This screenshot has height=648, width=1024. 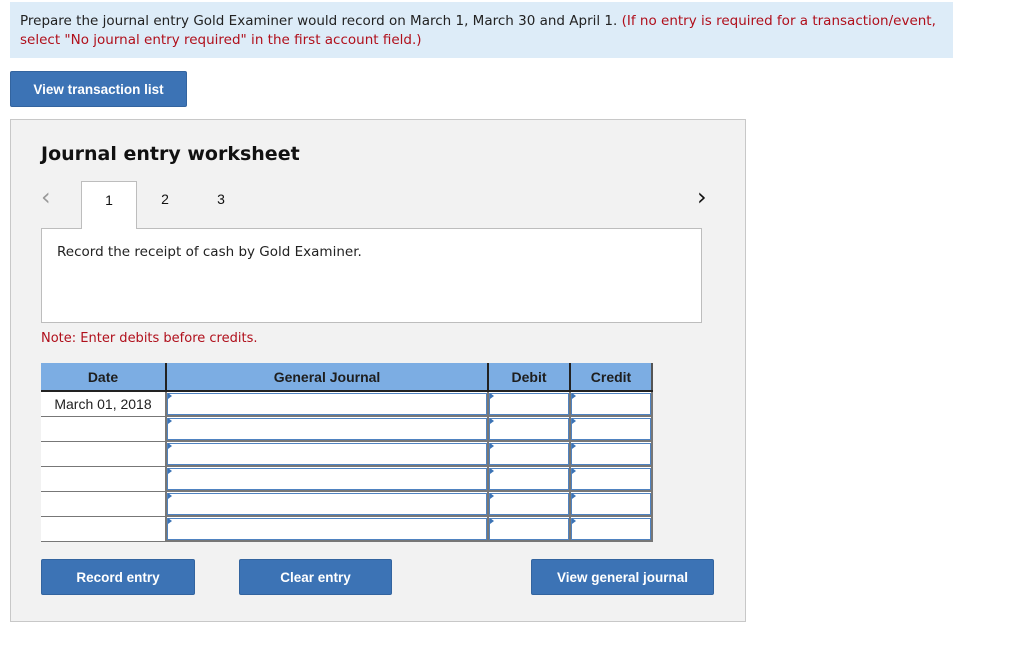 I want to click on header-date: Date, so click(x=104, y=377).